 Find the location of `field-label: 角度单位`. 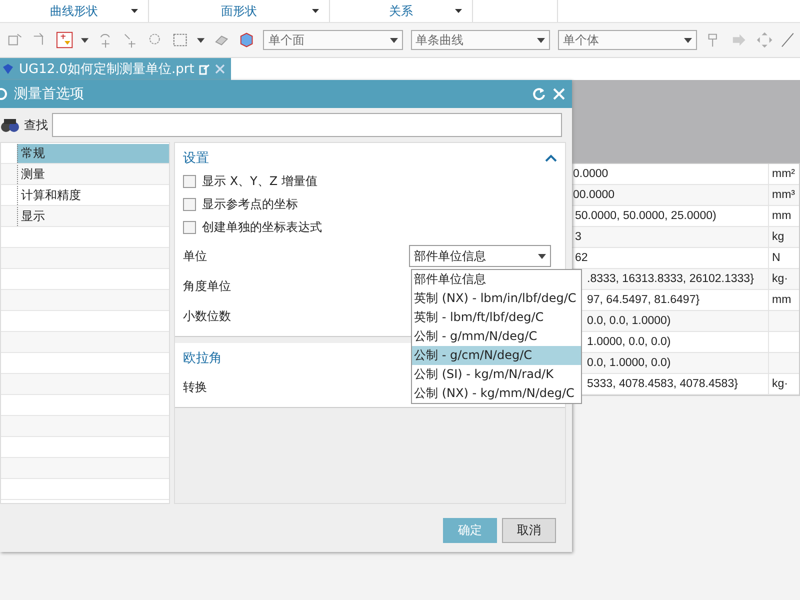

field-label: 角度单位 is located at coordinates (207, 286).